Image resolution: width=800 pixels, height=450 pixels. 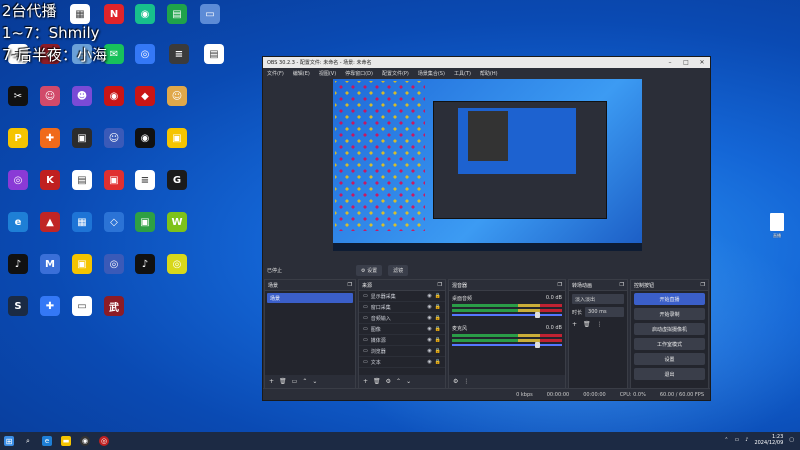 I want to click on studio-mode-button: 工作室模式, so click(x=669, y=344).